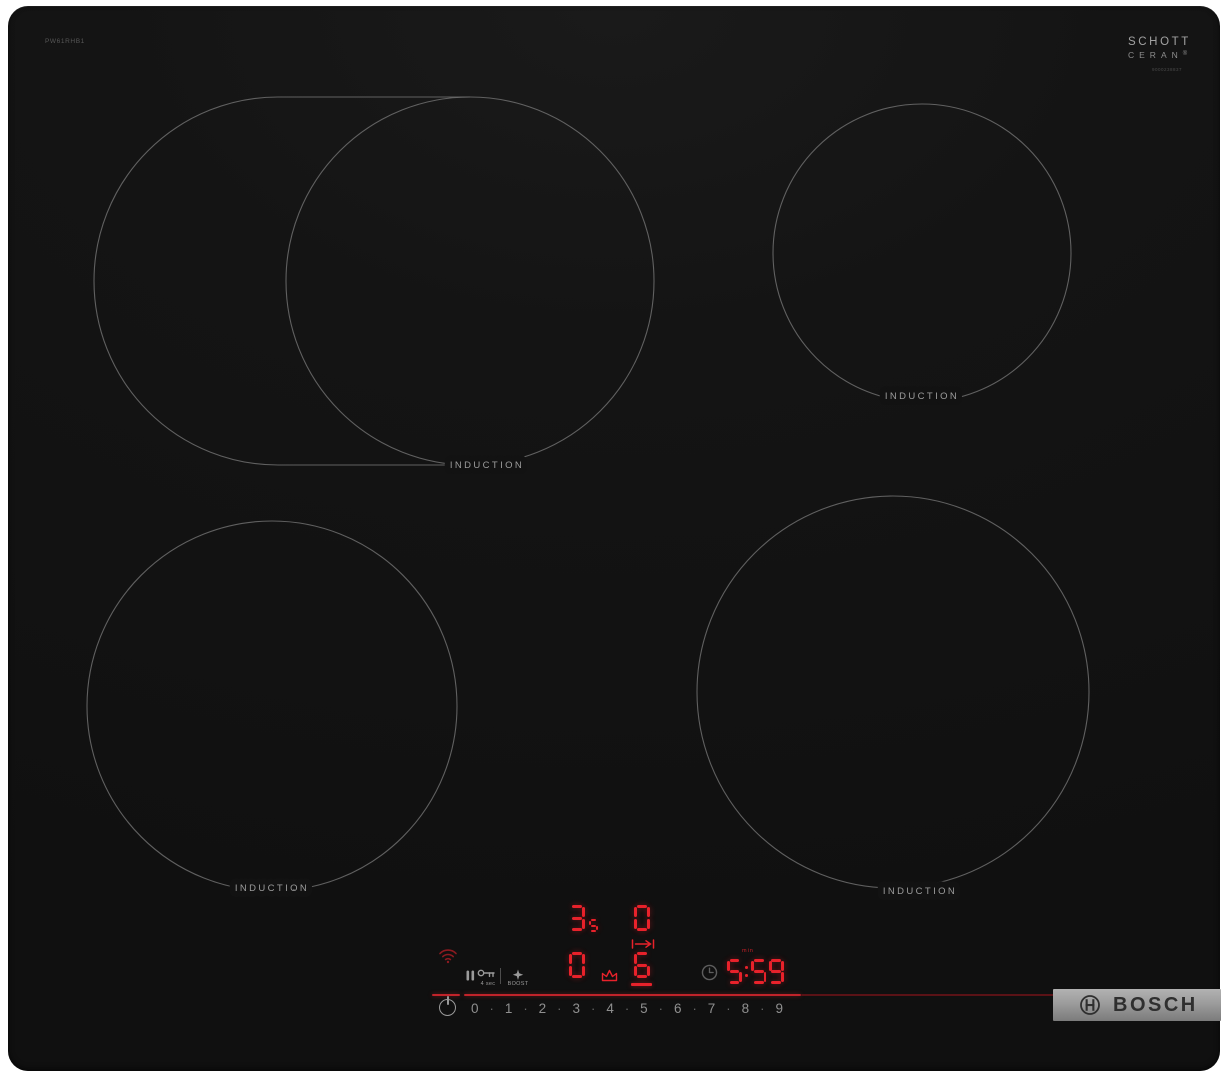 This screenshot has height=1080, width=1227. What do you see at coordinates (577, 965) in the screenshot?
I see `display-front-left-level` at bounding box center [577, 965].